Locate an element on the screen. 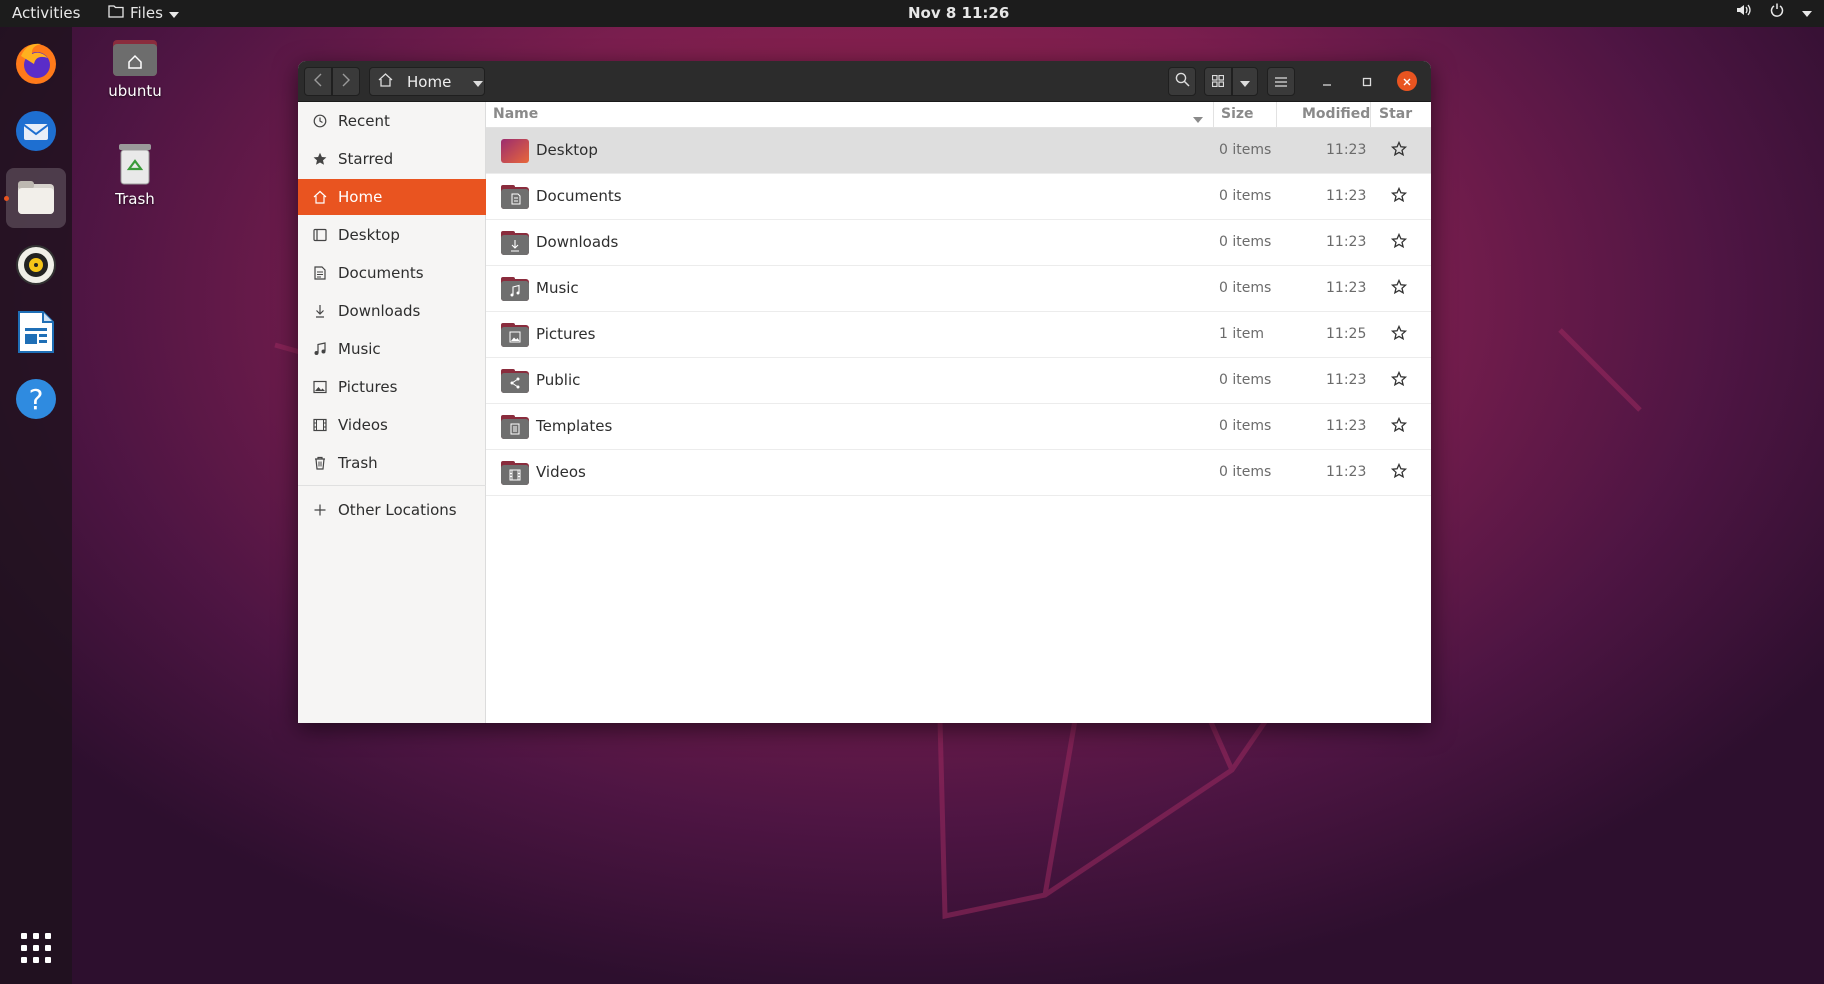  sidebar-item-pictures: Pictures is located at coordinates (392, 387).